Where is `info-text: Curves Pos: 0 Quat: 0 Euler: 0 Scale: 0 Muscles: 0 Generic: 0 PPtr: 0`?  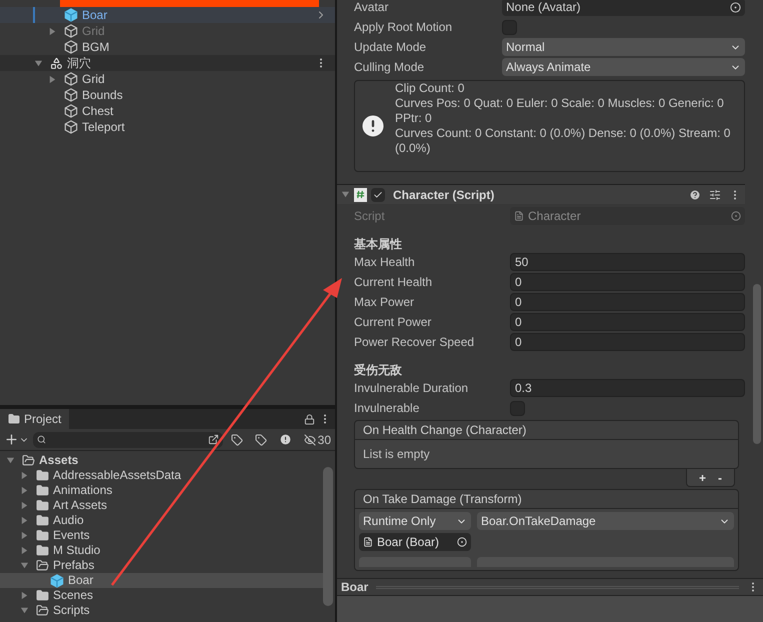 info-text: Curves Pos: 0 Quat: 0 Euler: 0 Scale: 0 Muscles: 0 Generic: 0 PPtr: 0 is located at coordinates (560, 111).